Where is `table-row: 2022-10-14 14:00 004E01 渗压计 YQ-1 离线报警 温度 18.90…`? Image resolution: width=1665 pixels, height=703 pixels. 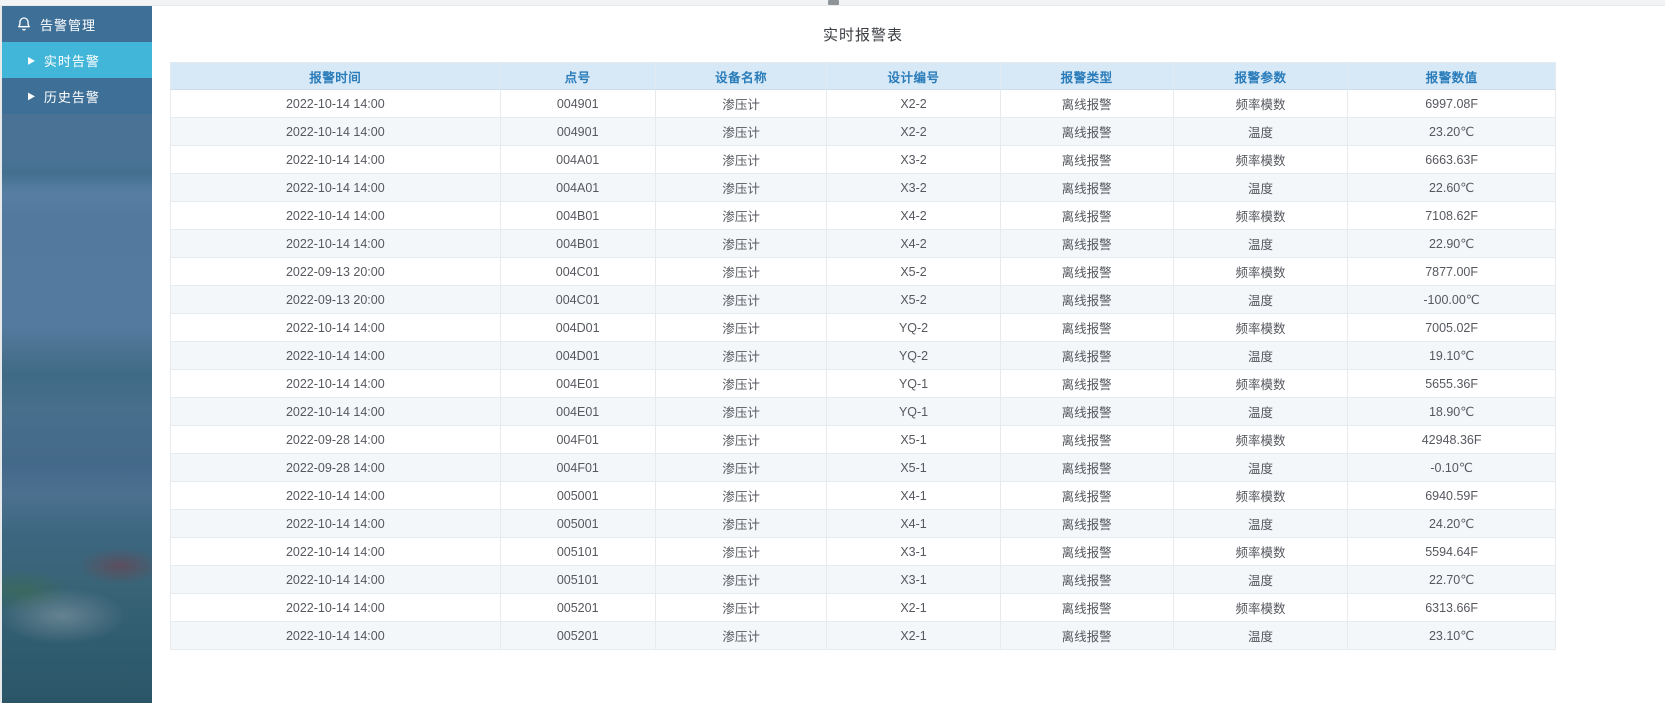
table-row: 2022-10-14 14:00 004E01 渗压计 YQ-1 离线报警 温度 18.90… is located at coordinates (863, 411).